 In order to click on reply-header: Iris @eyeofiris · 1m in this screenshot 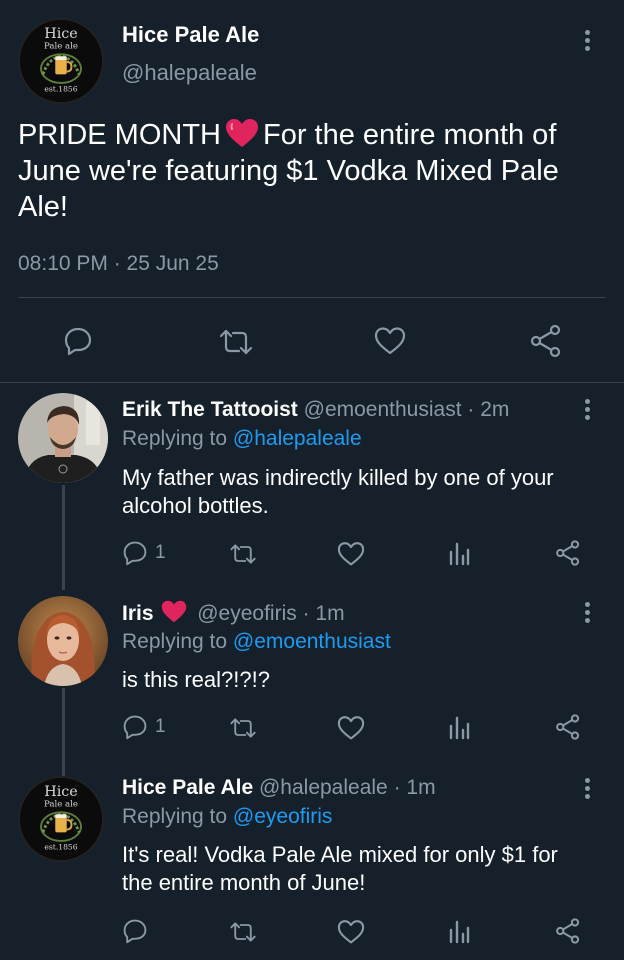, I will do `click(233, 613)`.